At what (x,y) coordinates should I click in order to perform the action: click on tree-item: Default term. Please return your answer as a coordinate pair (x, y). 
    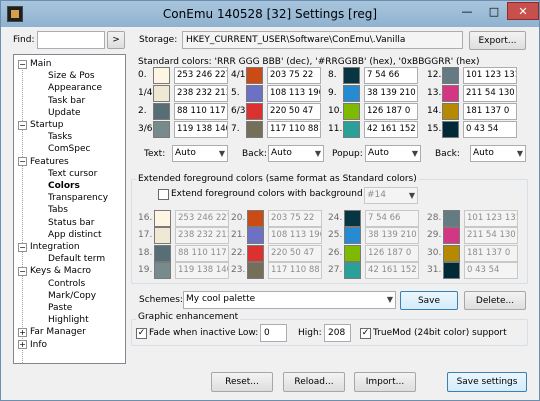
    Looking at the image, I should click on (76, 259).